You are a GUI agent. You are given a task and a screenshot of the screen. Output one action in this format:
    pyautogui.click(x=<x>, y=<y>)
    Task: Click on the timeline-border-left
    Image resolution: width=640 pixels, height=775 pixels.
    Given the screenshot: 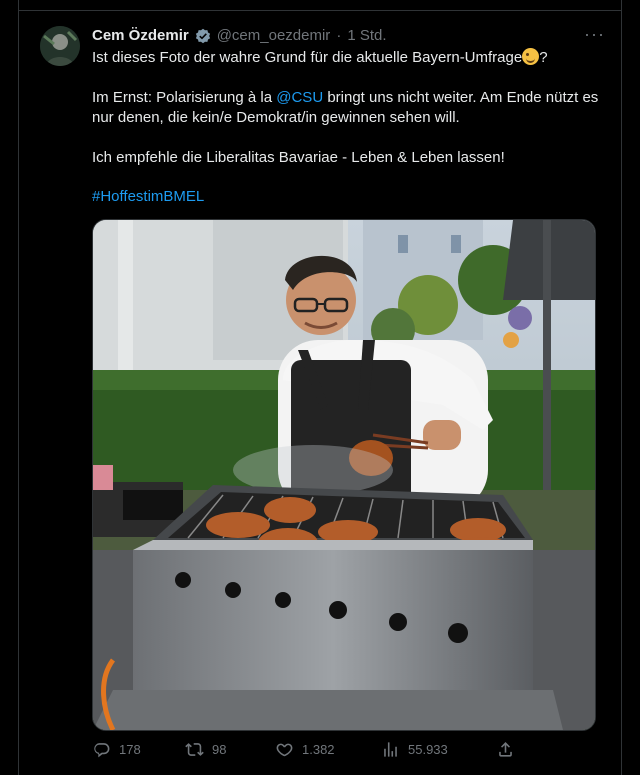 What is the action you would take?
    pyautogui.click(x=18, y=387)
    